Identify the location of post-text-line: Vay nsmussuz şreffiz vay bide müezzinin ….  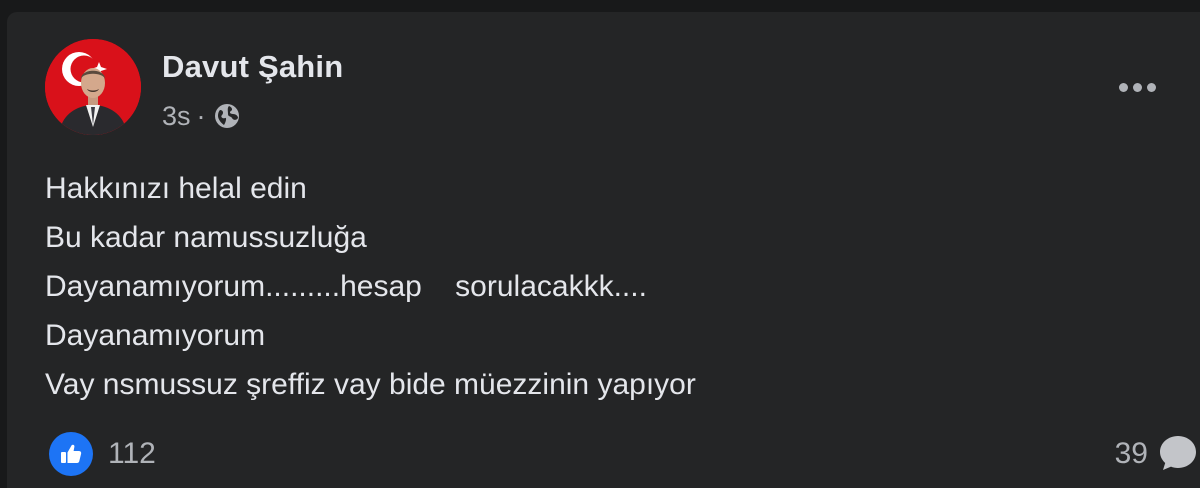
(370, 384).